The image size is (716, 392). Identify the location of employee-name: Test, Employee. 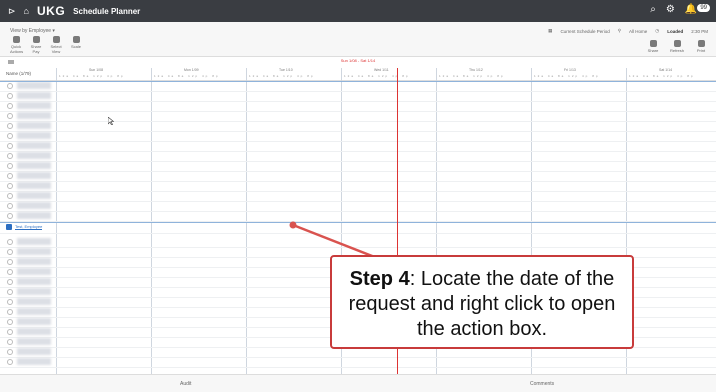
(29, 227).